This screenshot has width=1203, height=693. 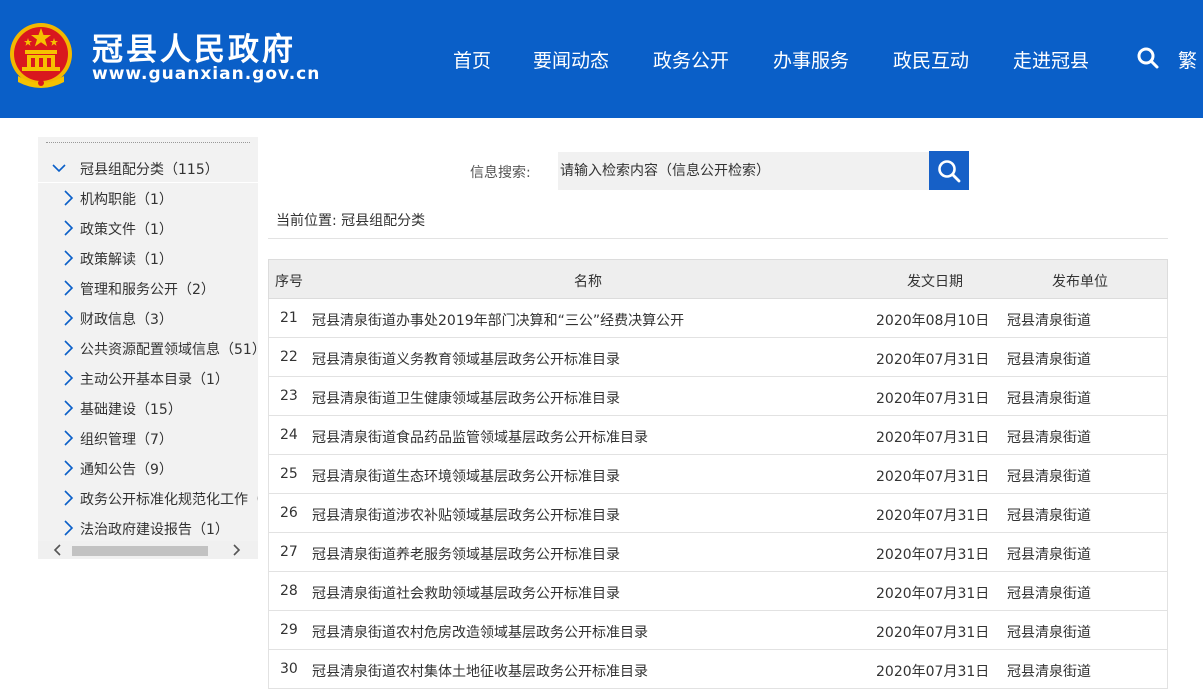 I want to click on sidebar-item-label: 组织管理（7）, so click(x=126, y=440).